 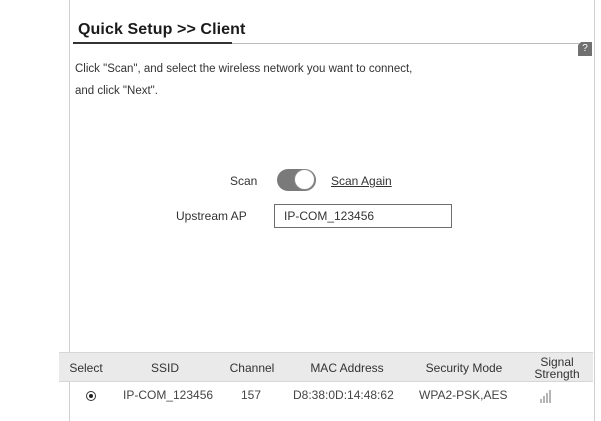 What do you see at coordinates (557, 374) in the screenshot?
I see `col-signal-line-2: Strength` at bounding box center [557, 374].